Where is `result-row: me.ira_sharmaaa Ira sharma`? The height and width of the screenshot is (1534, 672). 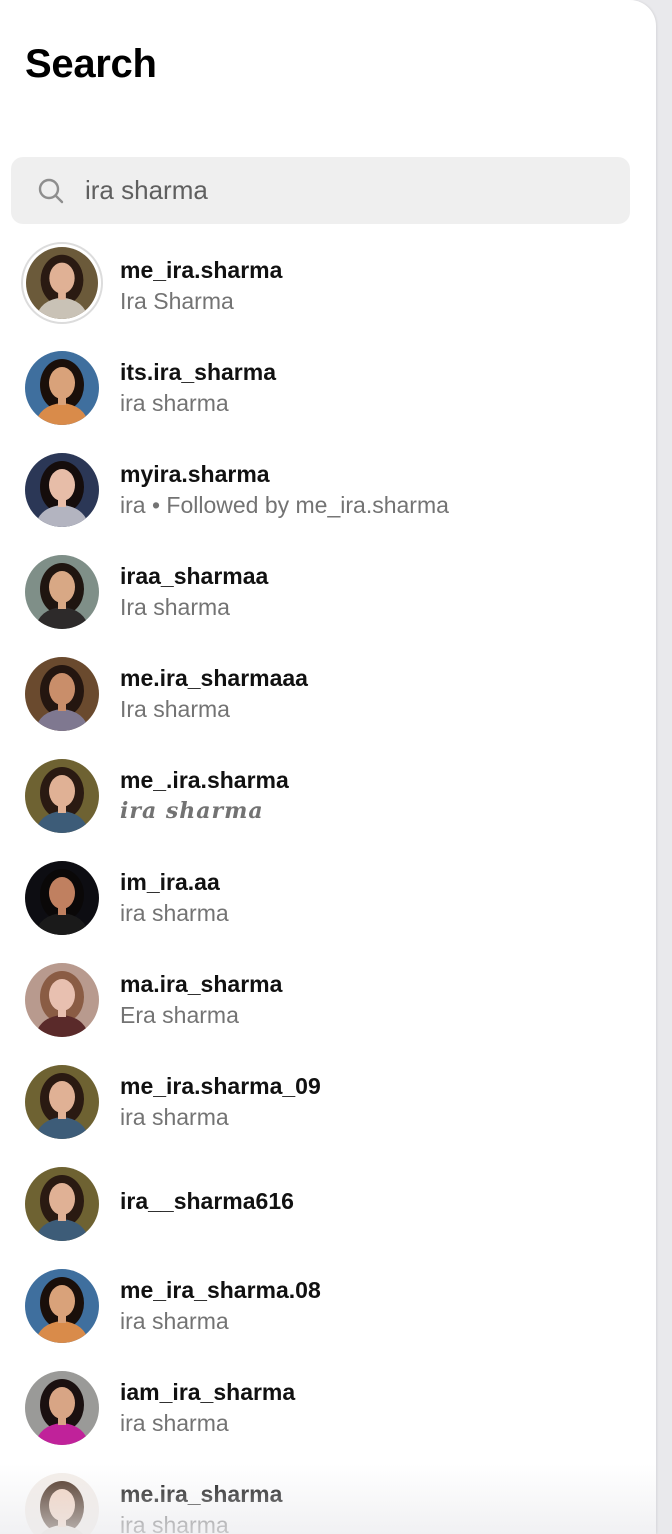 result-row: me.ira_sharmaaa Ira sharma is located at coordinates (328, 693).